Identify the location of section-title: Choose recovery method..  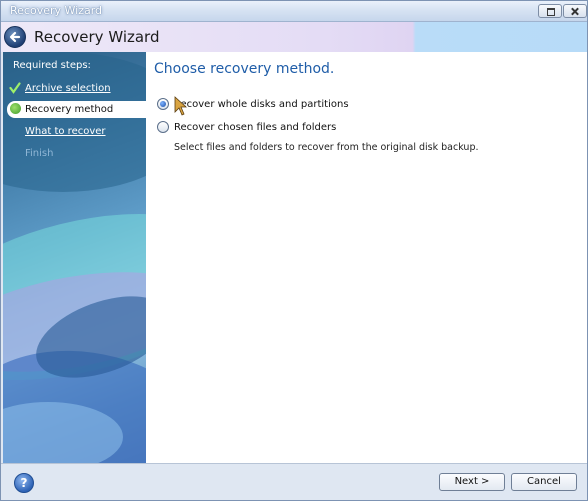
(244, 69).